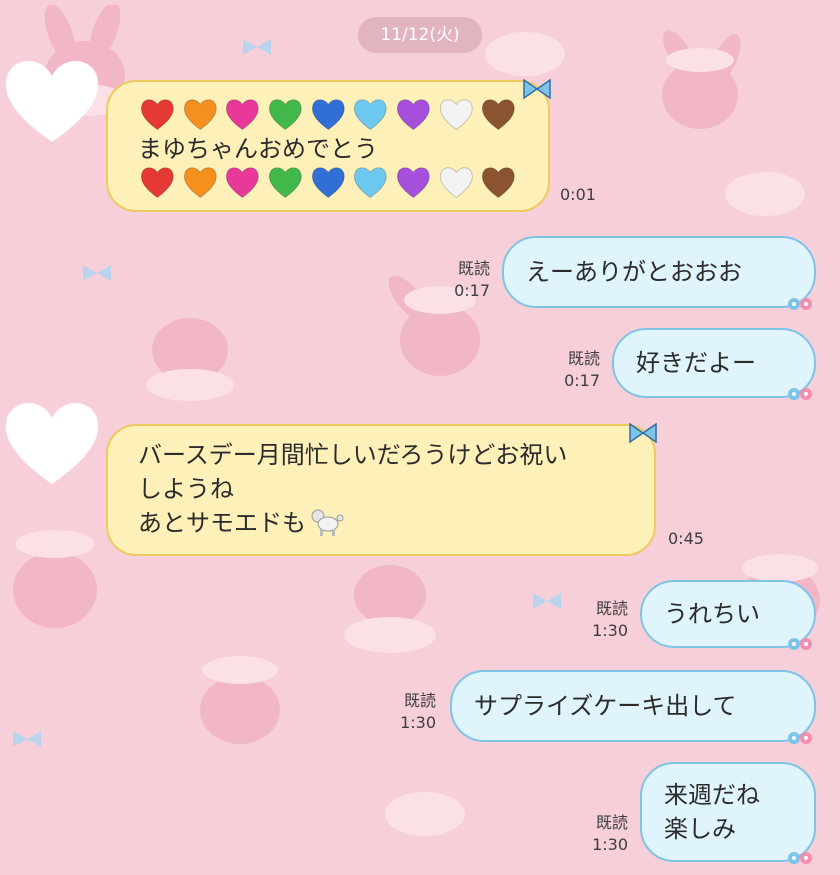 The height and width of the screenshot is (875, 840). I want to click on message-bubble-incoming: まゆちゃんおめでとう, so click(328, 146).